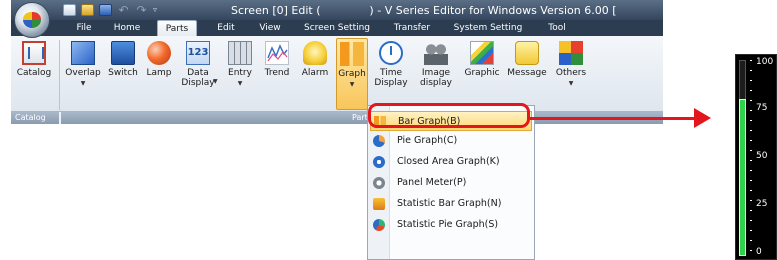 The image size is (777, 260). What do you see at coordinates (84, 28) in the screenshot?
I see `tab-file: File` at bounding box center [84, 28].